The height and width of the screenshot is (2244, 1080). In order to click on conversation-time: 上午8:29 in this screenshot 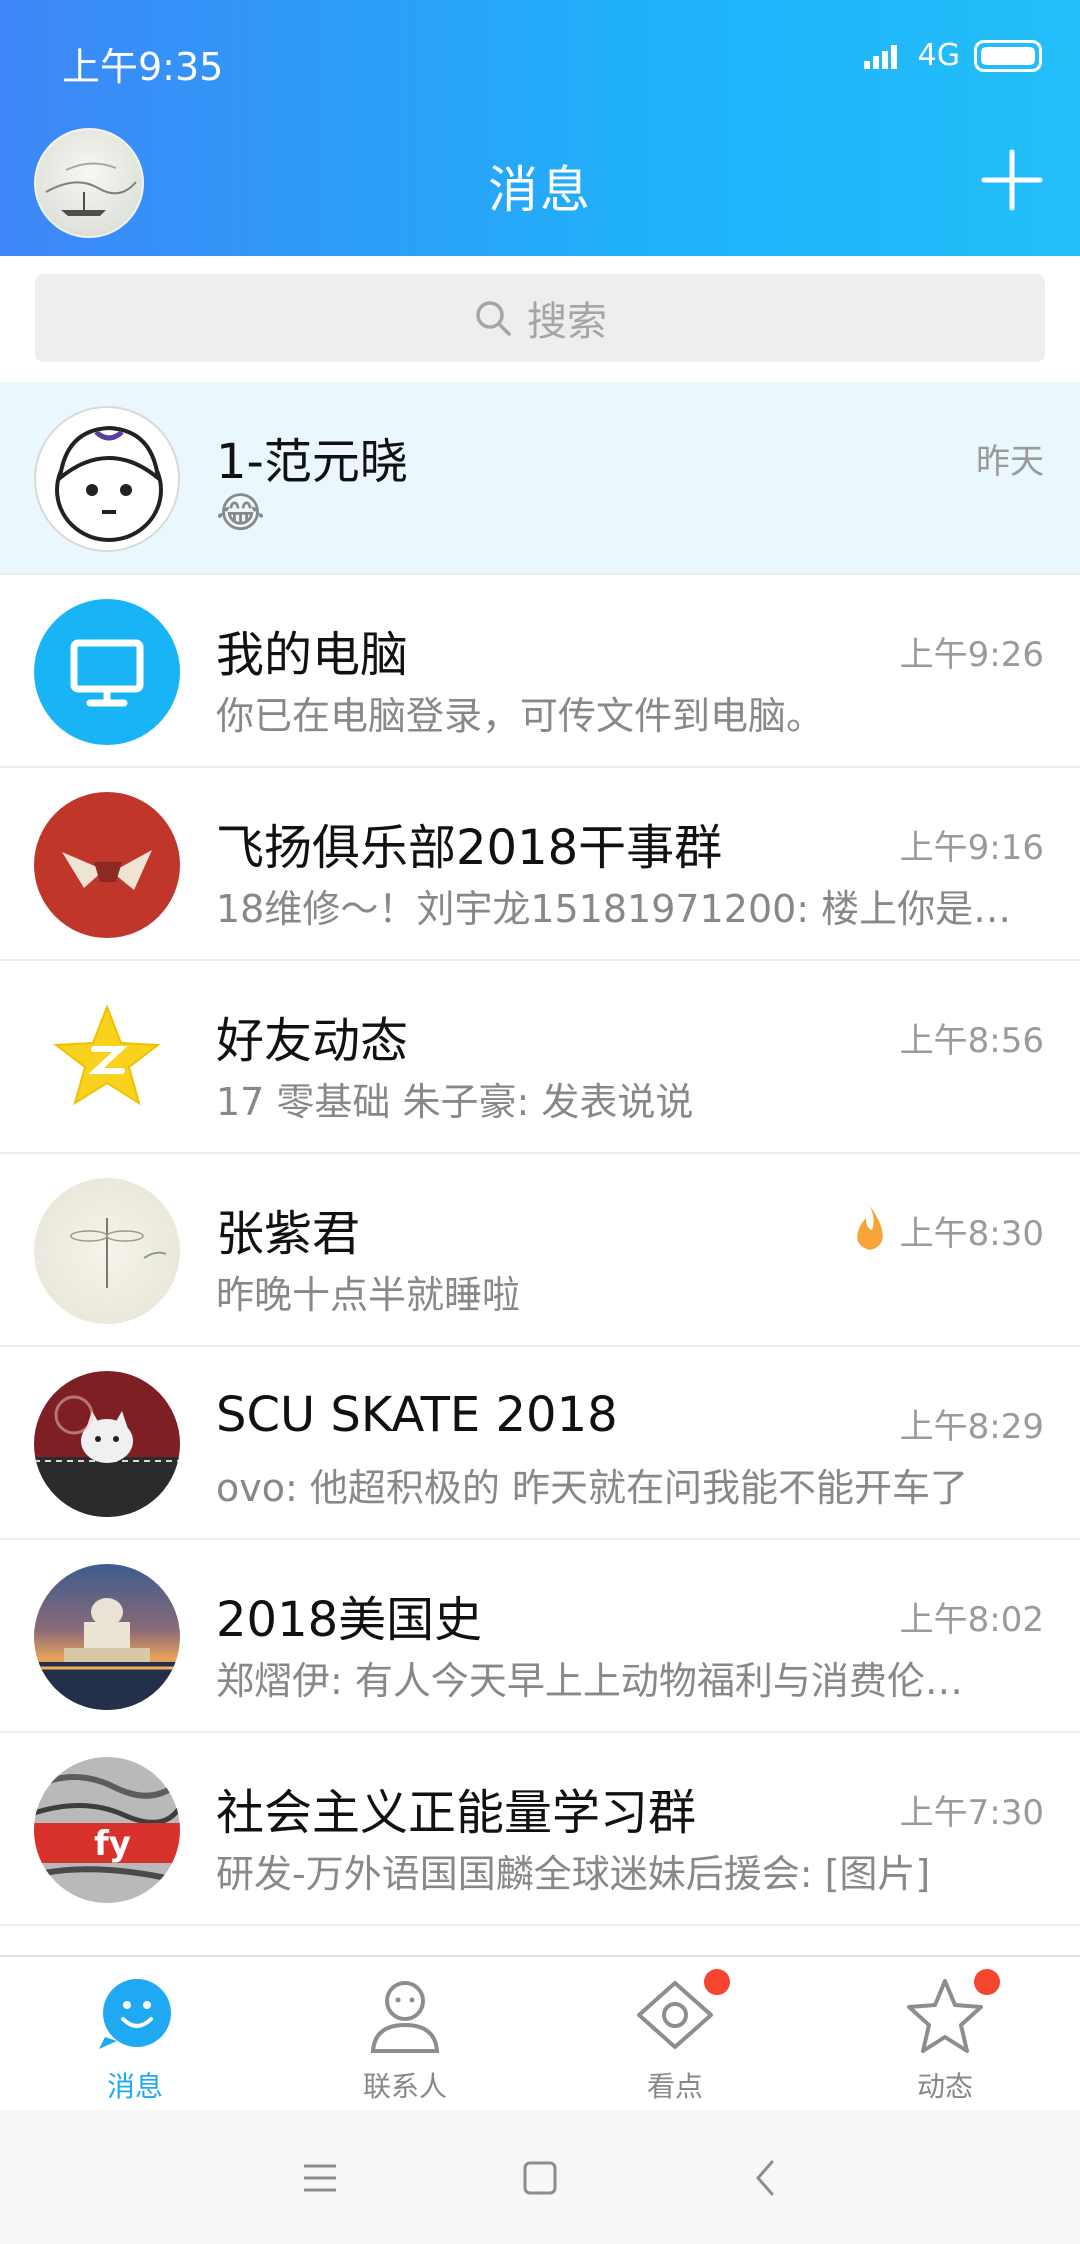, I will do `click(971, 1427)`.